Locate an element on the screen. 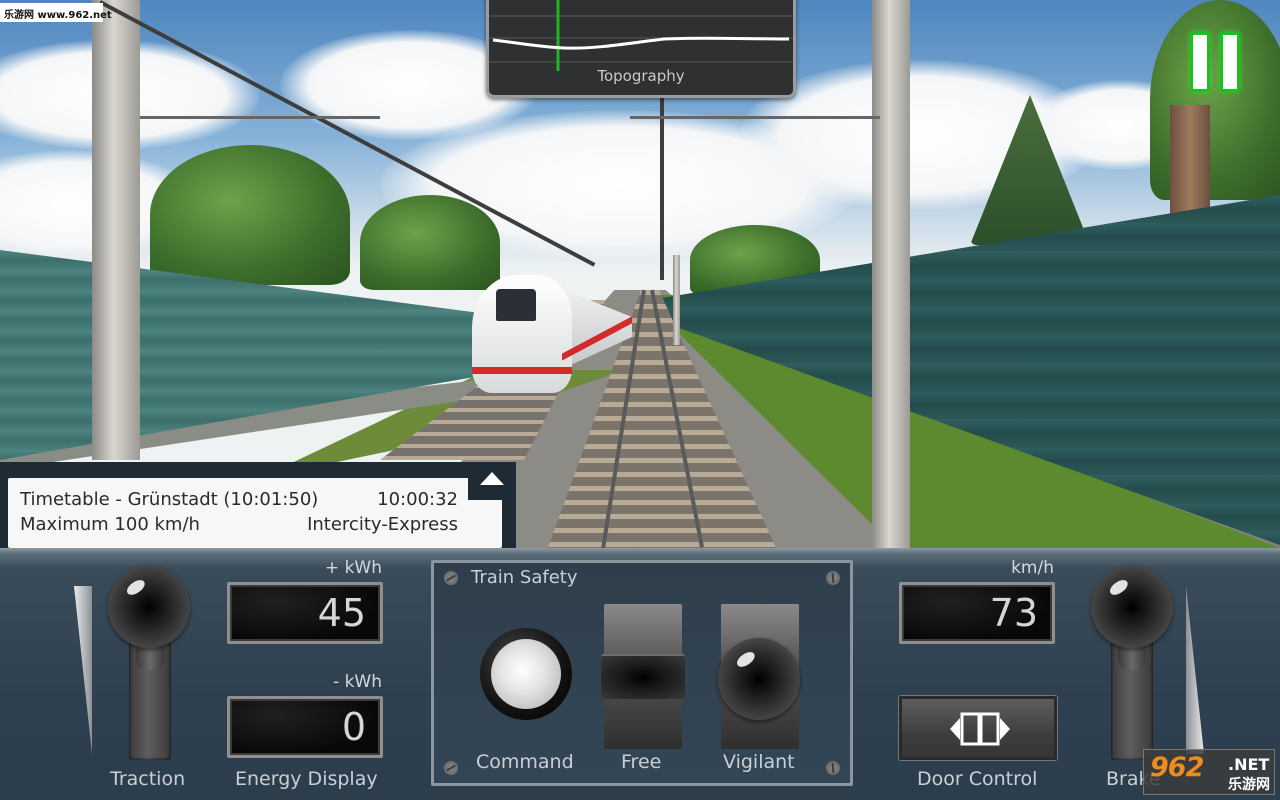 The height and width of the screenshot is (800, 1280). brake-lever-knob is located at coordinates (1132, 607).